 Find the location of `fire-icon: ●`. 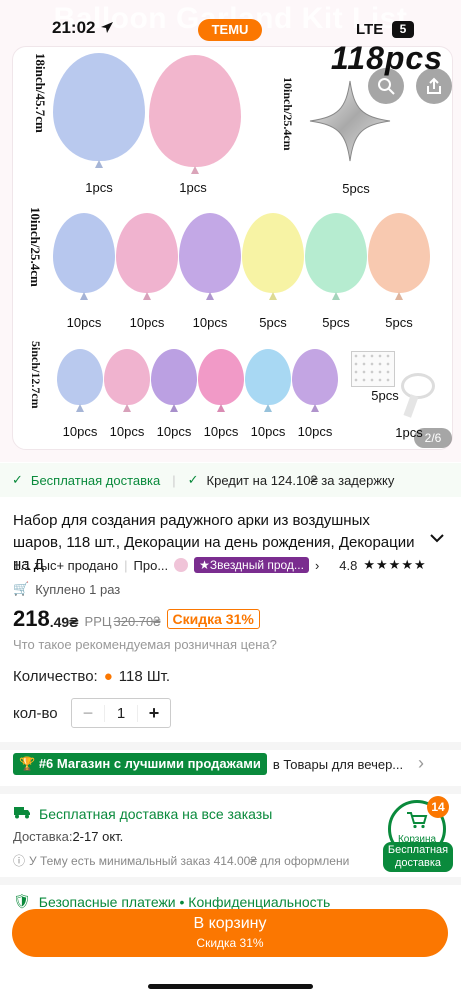

fire-icon: ● is located at coordinates (108, 676).